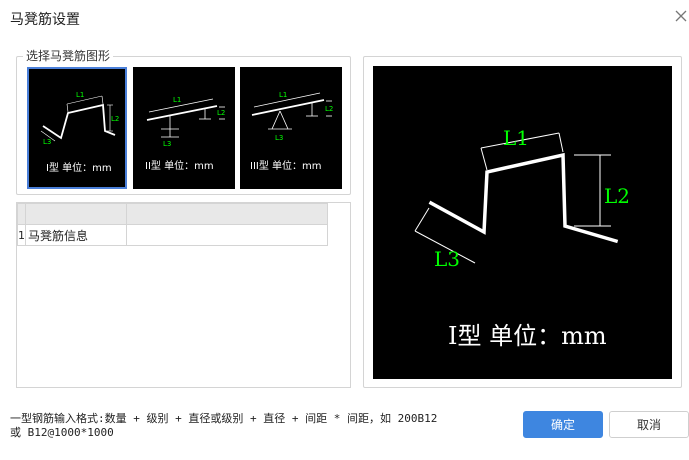 Image resolution: width=689 pixels, height=460 pixels. I want to click on cancel-button: 取消, so click(649, 424).